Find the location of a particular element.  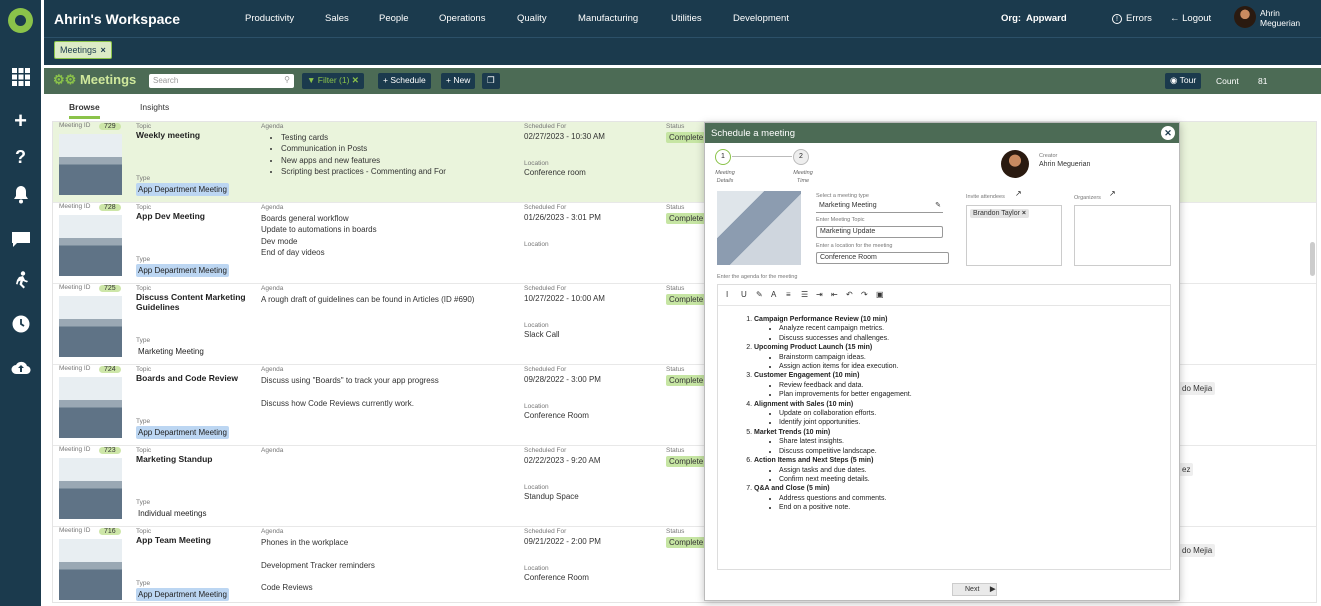

attendee-chip: Brandon Taylor × is located at coordinates (1000, 213).